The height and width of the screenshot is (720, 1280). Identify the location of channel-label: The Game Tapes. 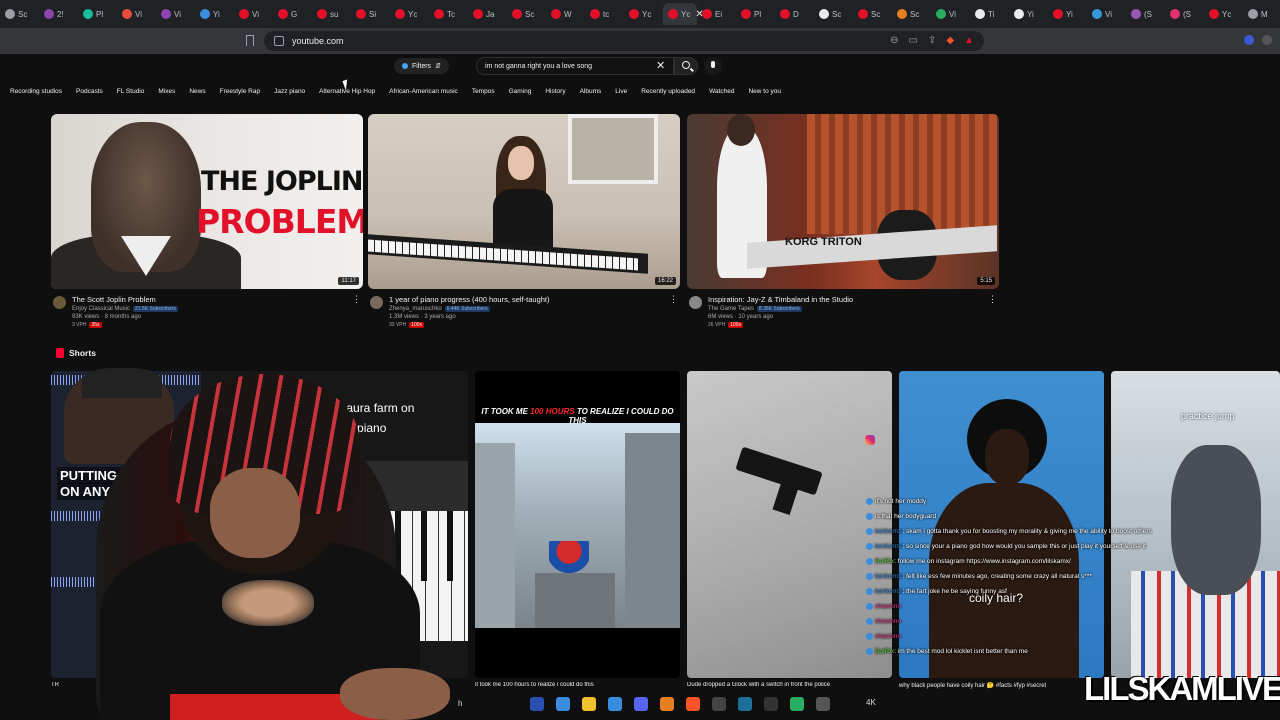
(731, 309).